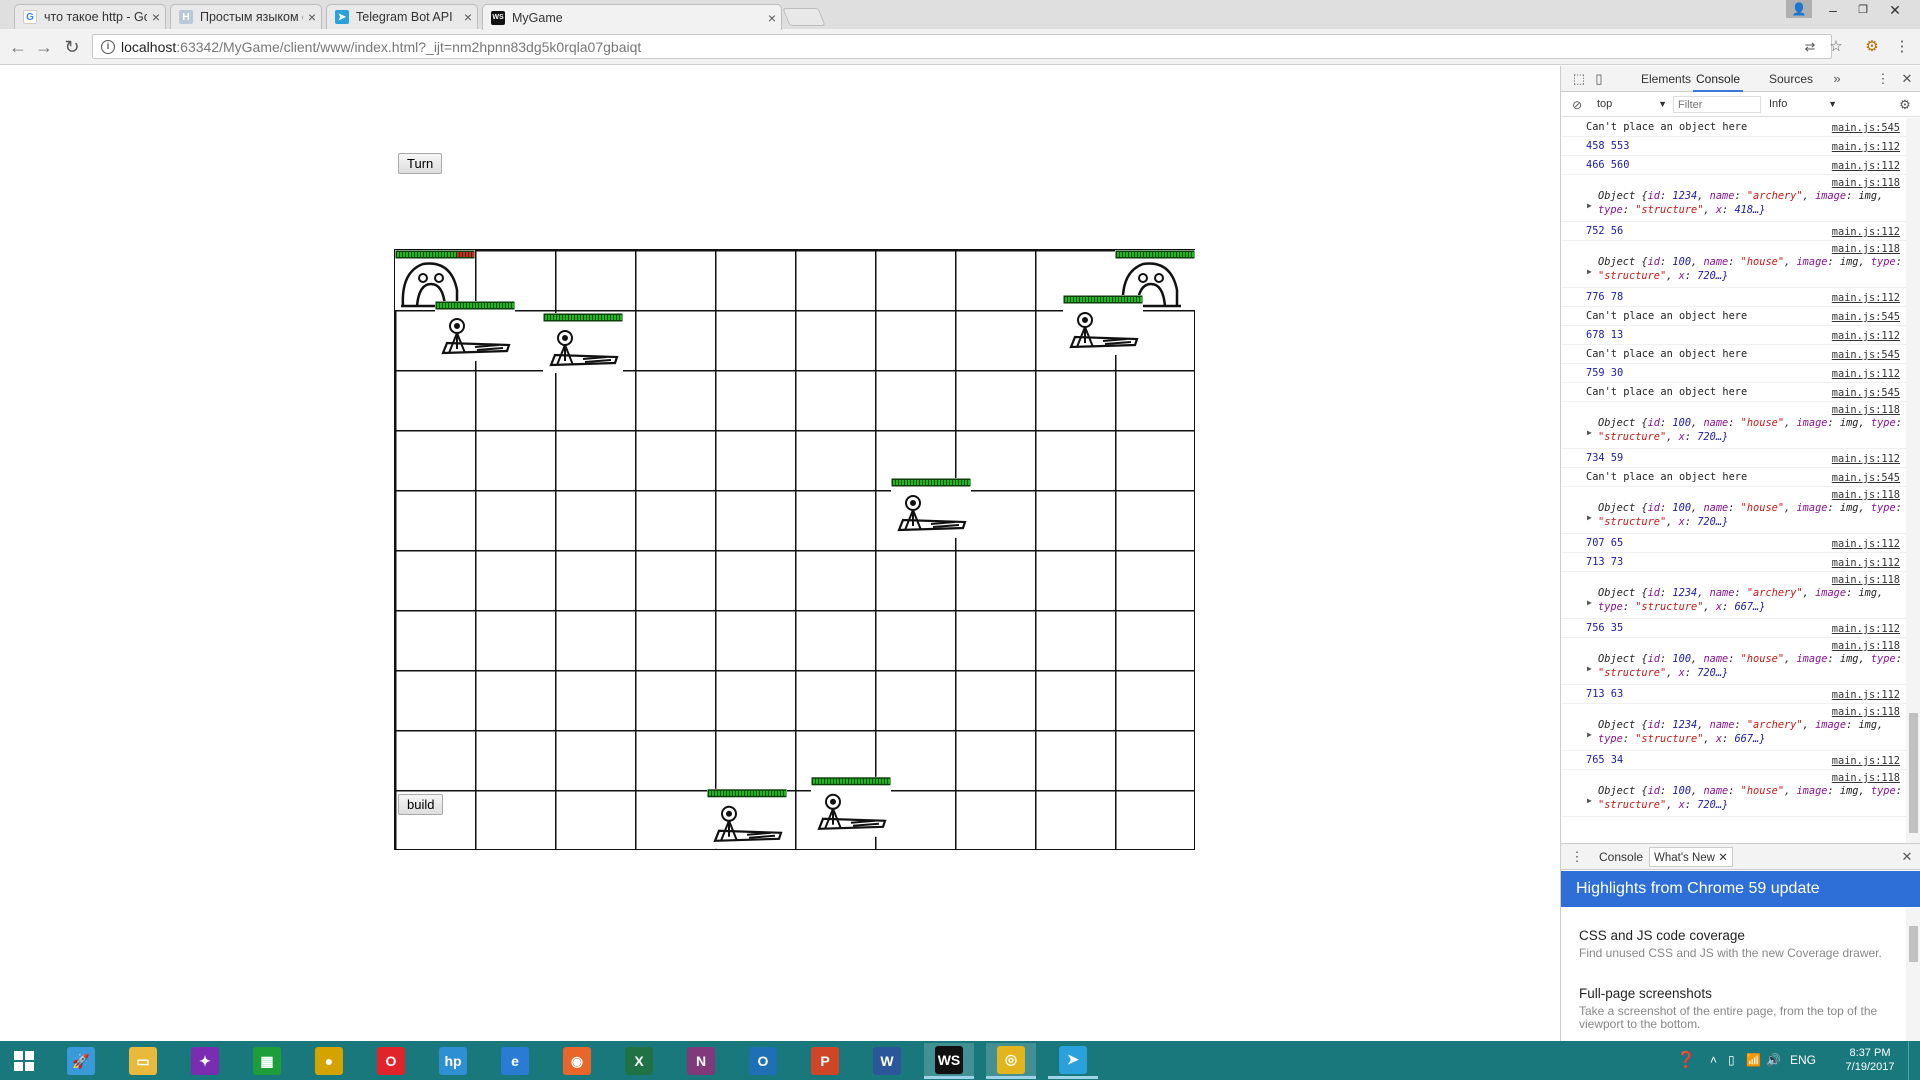 This screenshot has height=1080, width=1920. Describe the element at coordinates (1577, 857) in the screenshot. I see `drawer-menu-icon: ⋮` at that location.